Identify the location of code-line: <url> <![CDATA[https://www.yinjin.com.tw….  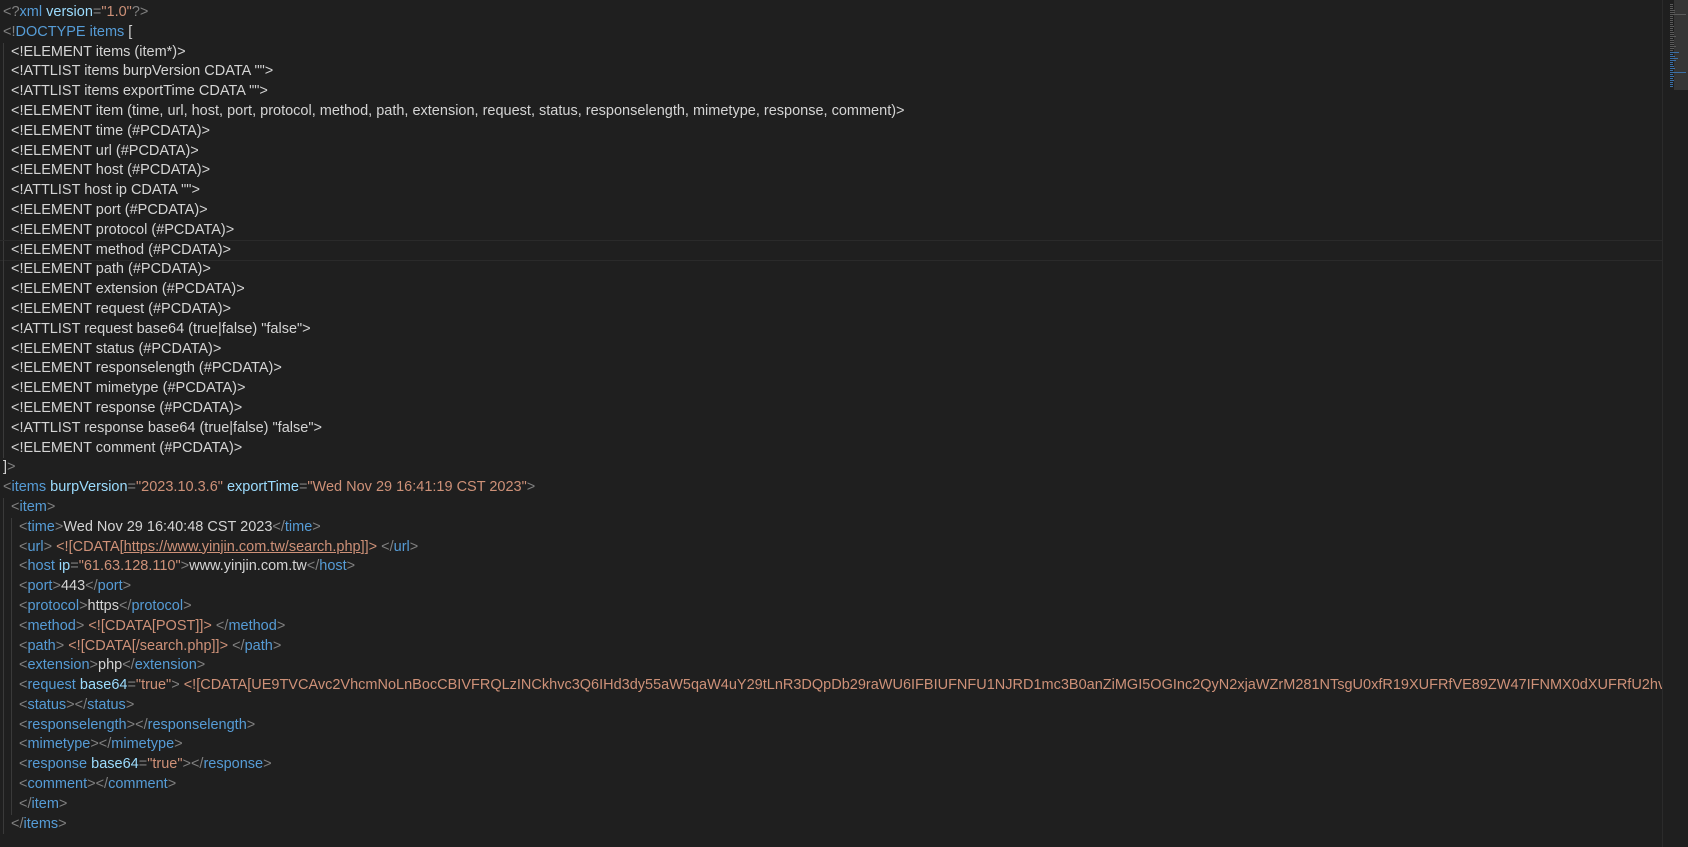
(831, 547).